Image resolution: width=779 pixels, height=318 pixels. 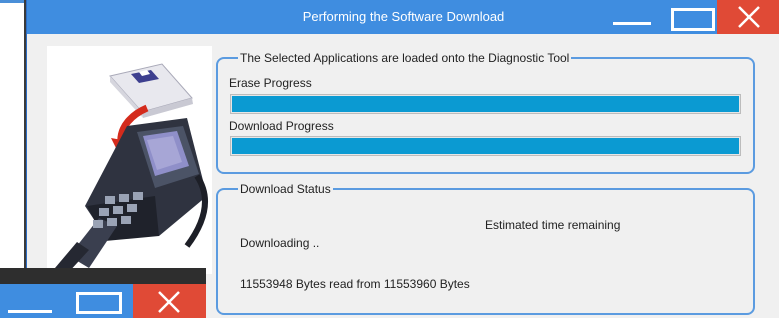 I want to click on download-status-legend: Download Status, so click(x=285, y=189).